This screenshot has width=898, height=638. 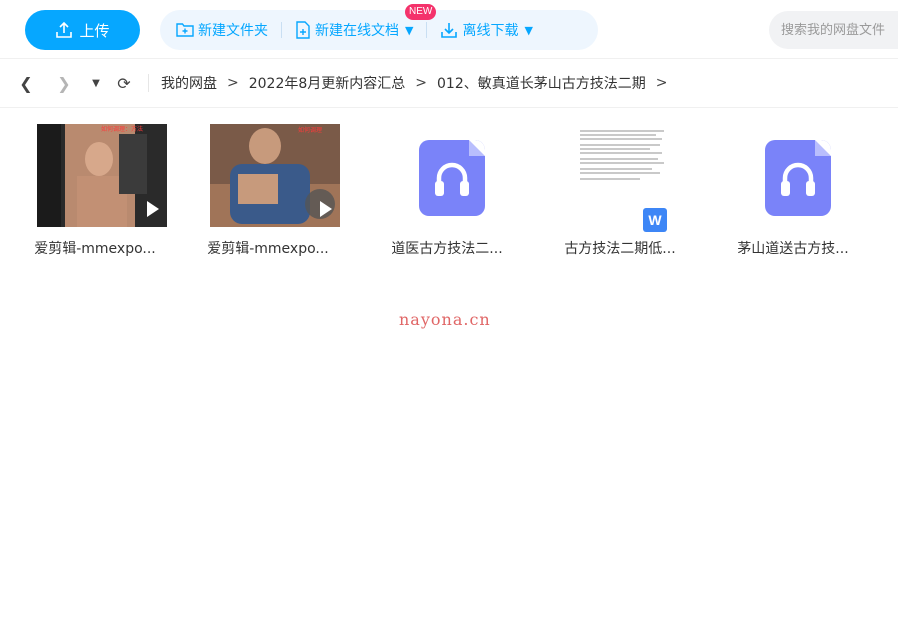 I want to click on new-folder-button: 新建文件夹, so click(x=222, y=30).